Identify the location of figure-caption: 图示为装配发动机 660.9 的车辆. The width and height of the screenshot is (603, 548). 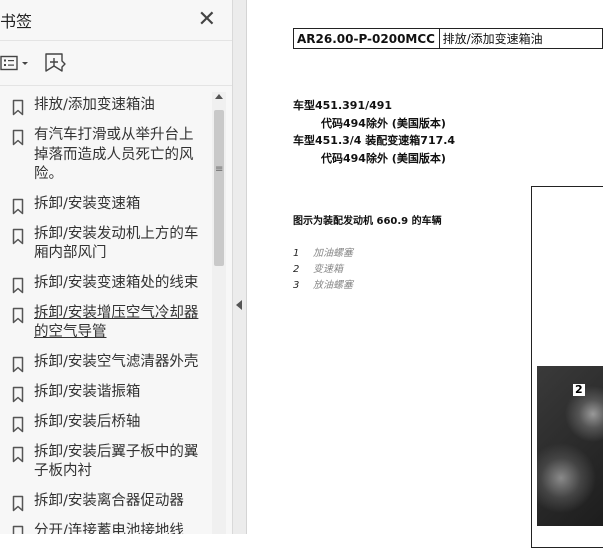
(367, 221).